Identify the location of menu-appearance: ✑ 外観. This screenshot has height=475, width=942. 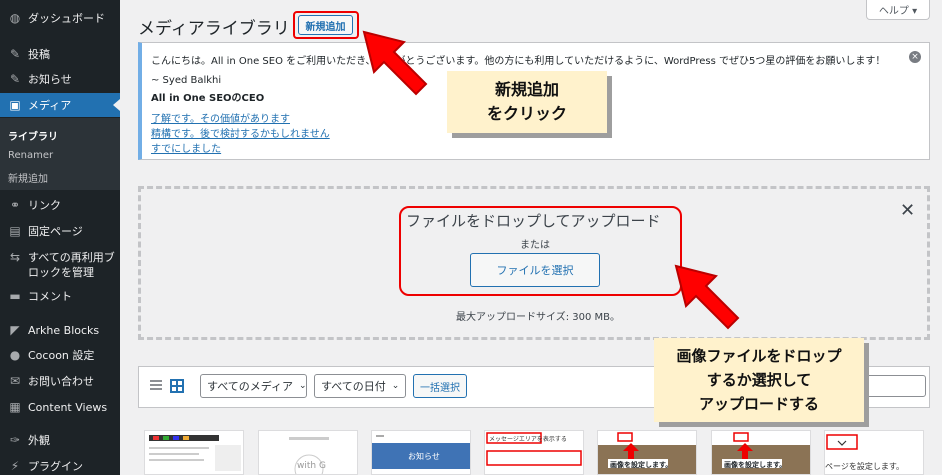
(60, 440).